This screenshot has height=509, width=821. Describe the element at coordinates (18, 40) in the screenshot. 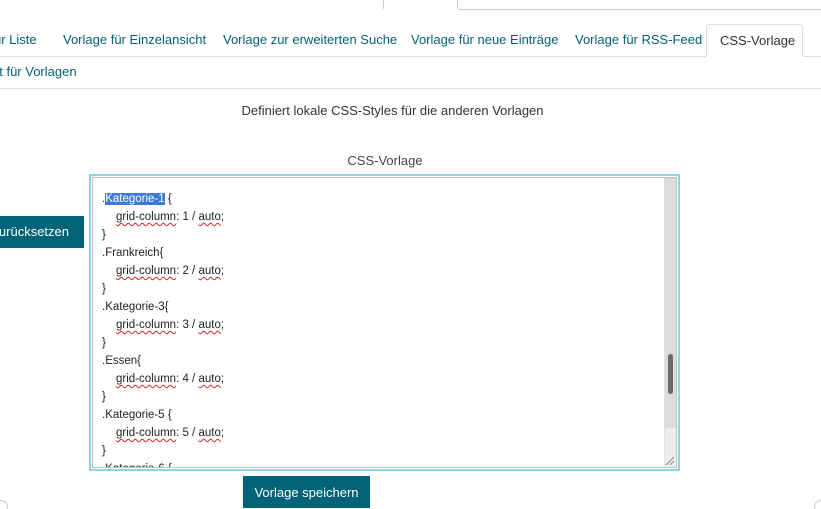

I see `tab-list-template: ür Liste` at that location.